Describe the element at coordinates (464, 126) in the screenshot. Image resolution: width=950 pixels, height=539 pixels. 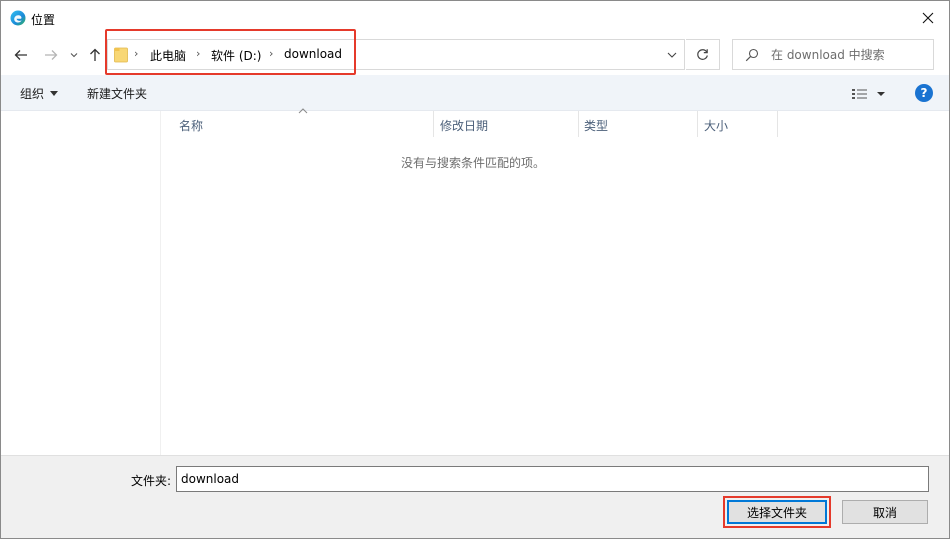
I see `column-header-label: 修改日期` at that location.